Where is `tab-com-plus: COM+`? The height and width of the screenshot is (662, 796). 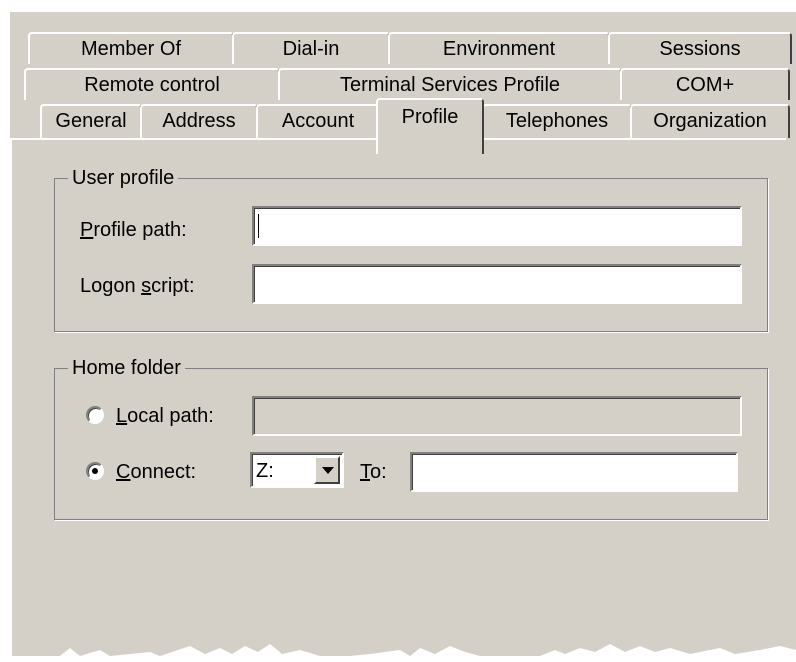 tab-com-plus: COM+ is located at coordinates (705, 84).